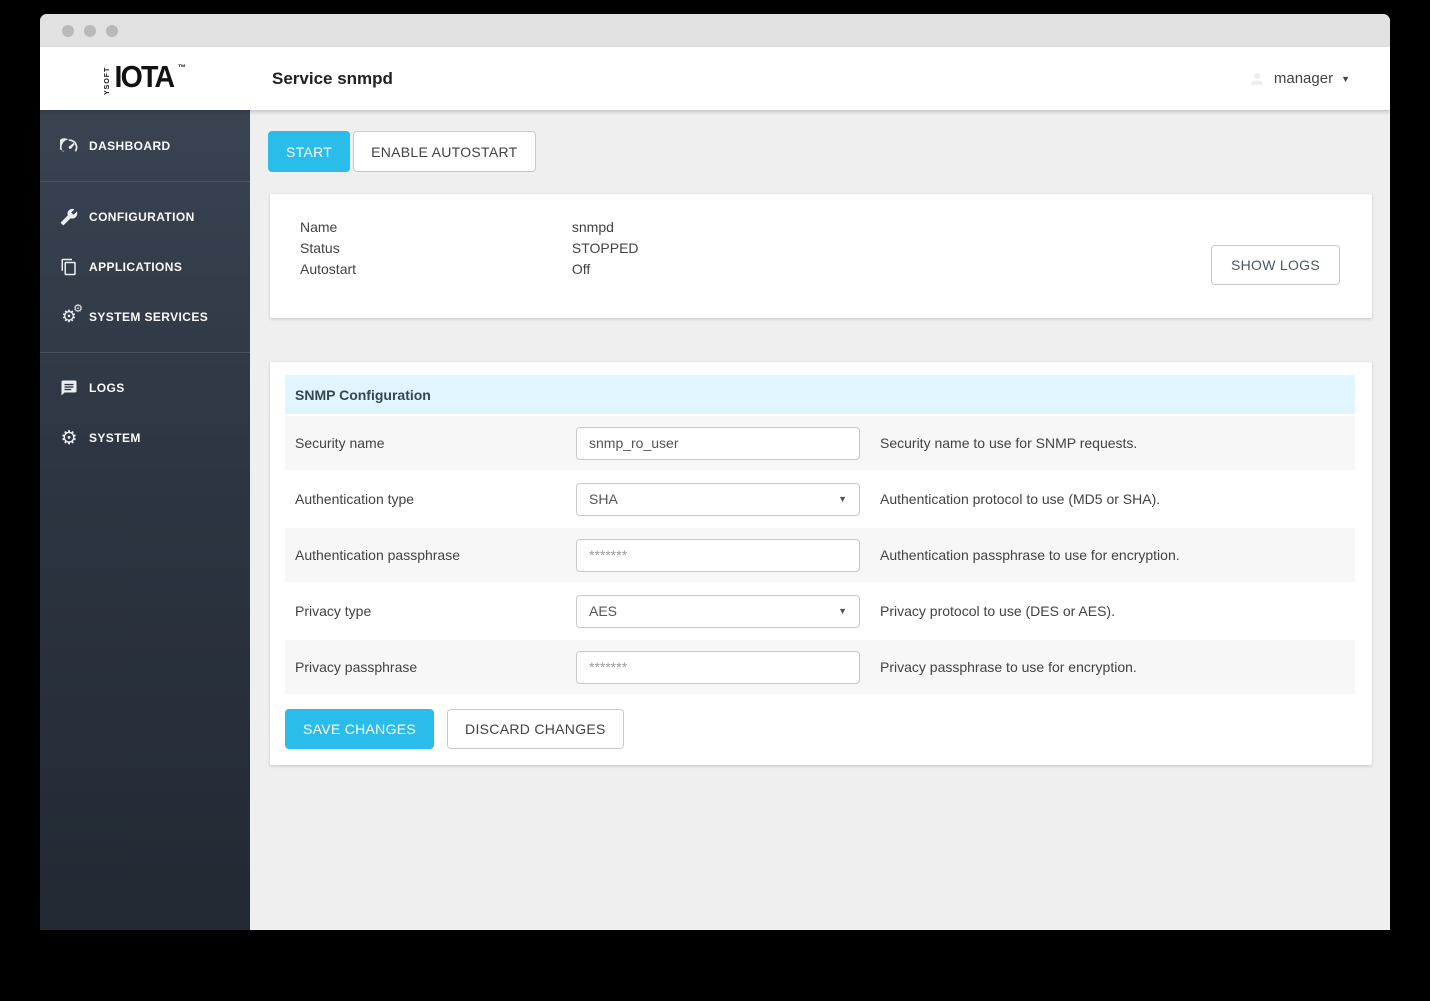 The image size is (1430, 1001). I want to click on logo-brand: IOTA, so click(144, 76).